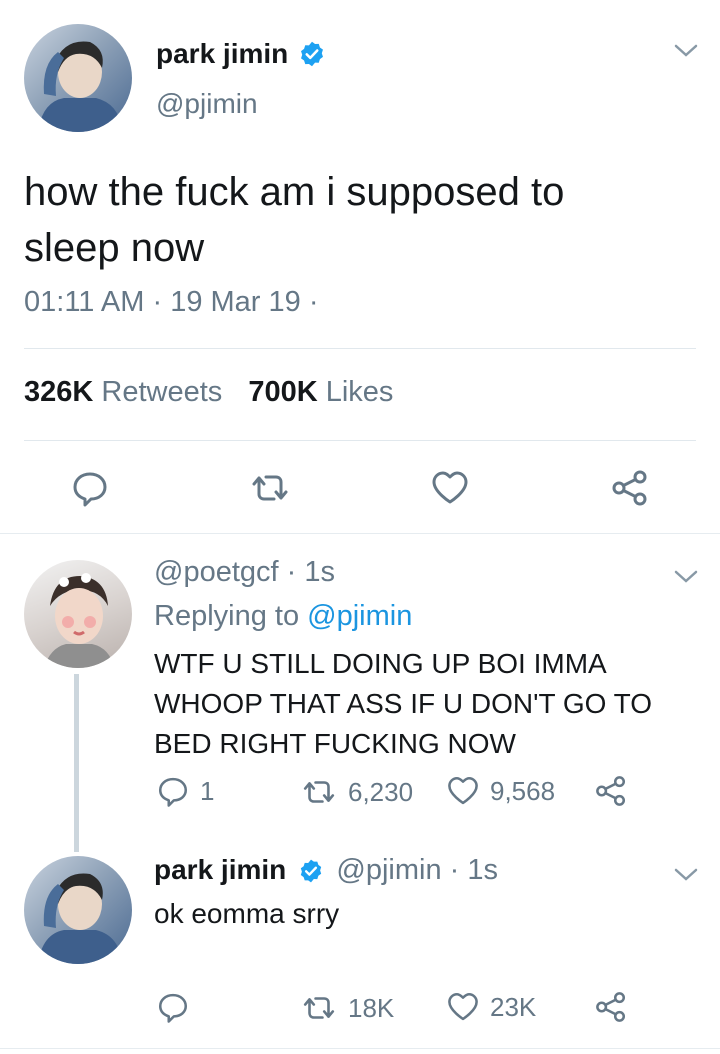 The height and width of the screenshot is (1054, 720). Describe the element at coordinates (388, 870) in the screenshot. I see `reply2-author-handle: @pjimin` at that location.